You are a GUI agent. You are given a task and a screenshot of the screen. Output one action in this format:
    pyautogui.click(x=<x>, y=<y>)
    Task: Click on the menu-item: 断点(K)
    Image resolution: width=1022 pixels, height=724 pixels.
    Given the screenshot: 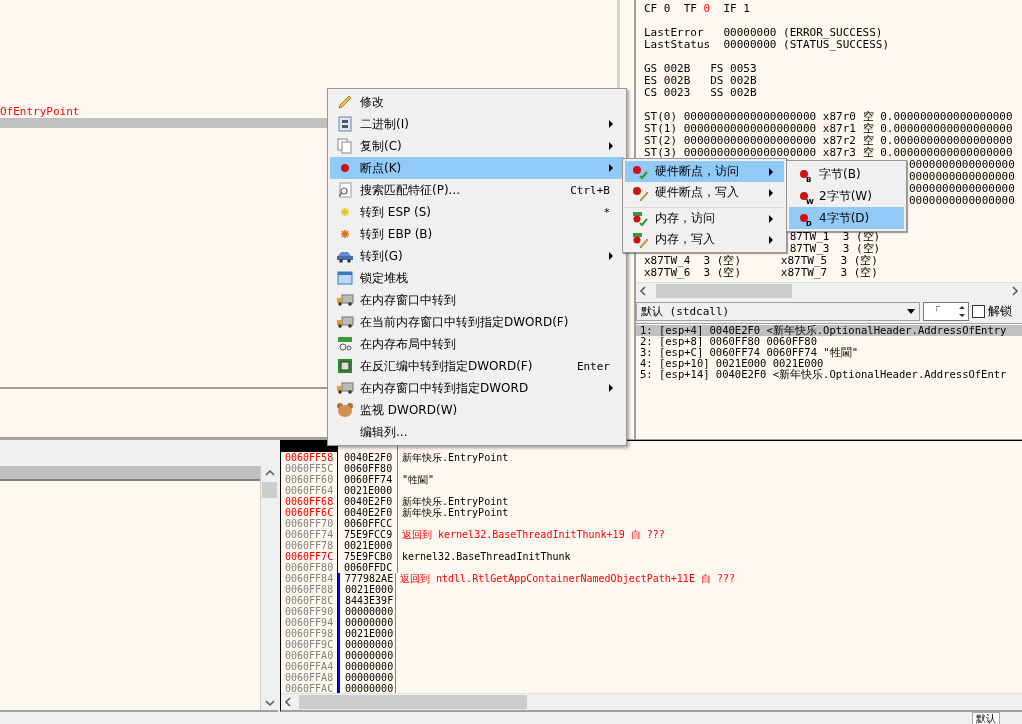 What is the action you would take?
    pyautogui.click(x=477, y=168)
    